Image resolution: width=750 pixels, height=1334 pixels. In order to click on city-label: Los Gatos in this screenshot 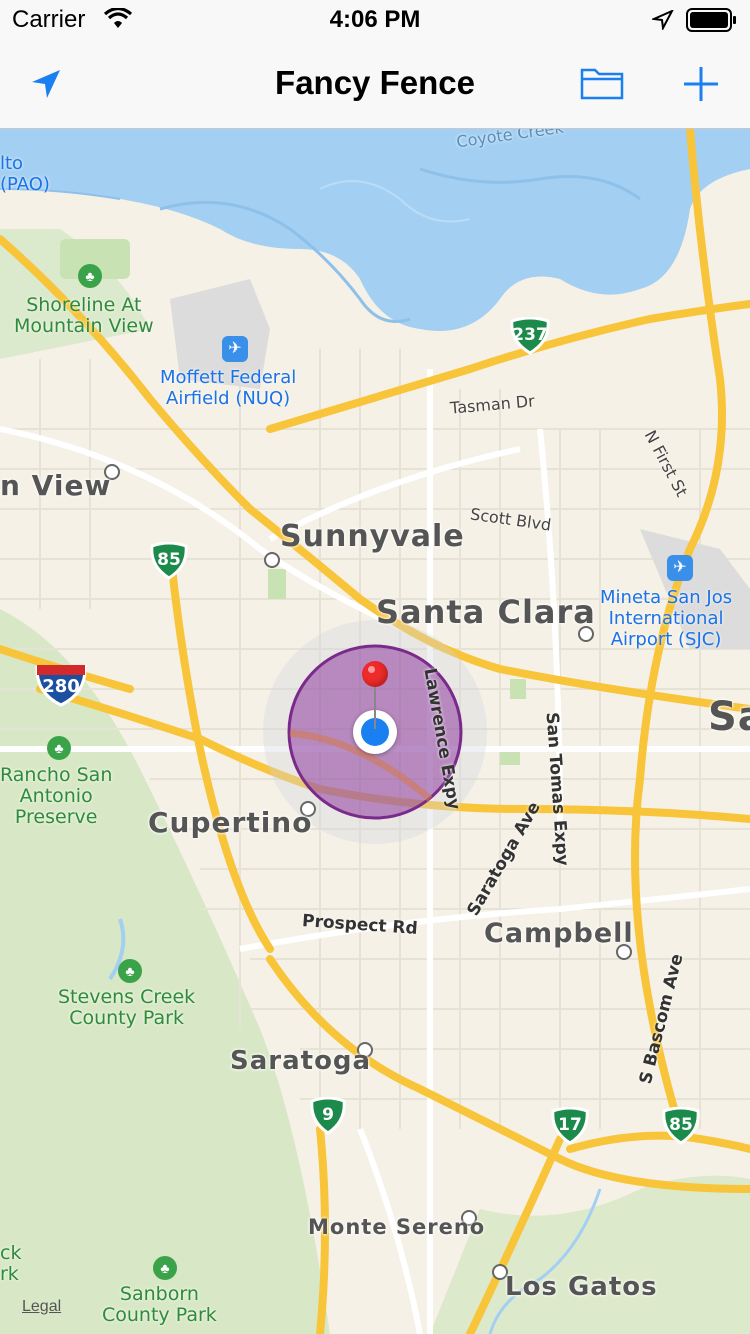, I will do `click(581, 1287)`.